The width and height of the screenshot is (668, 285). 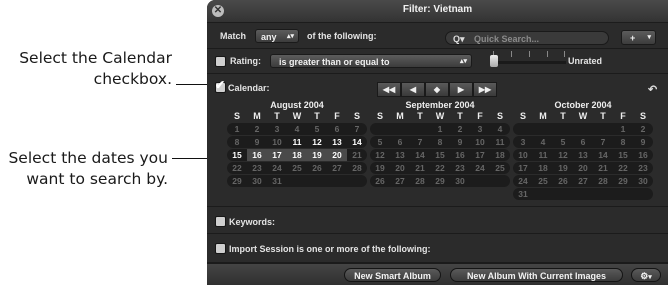 I want to click on diamond-icon: ◆, so click(x=437, y=89).